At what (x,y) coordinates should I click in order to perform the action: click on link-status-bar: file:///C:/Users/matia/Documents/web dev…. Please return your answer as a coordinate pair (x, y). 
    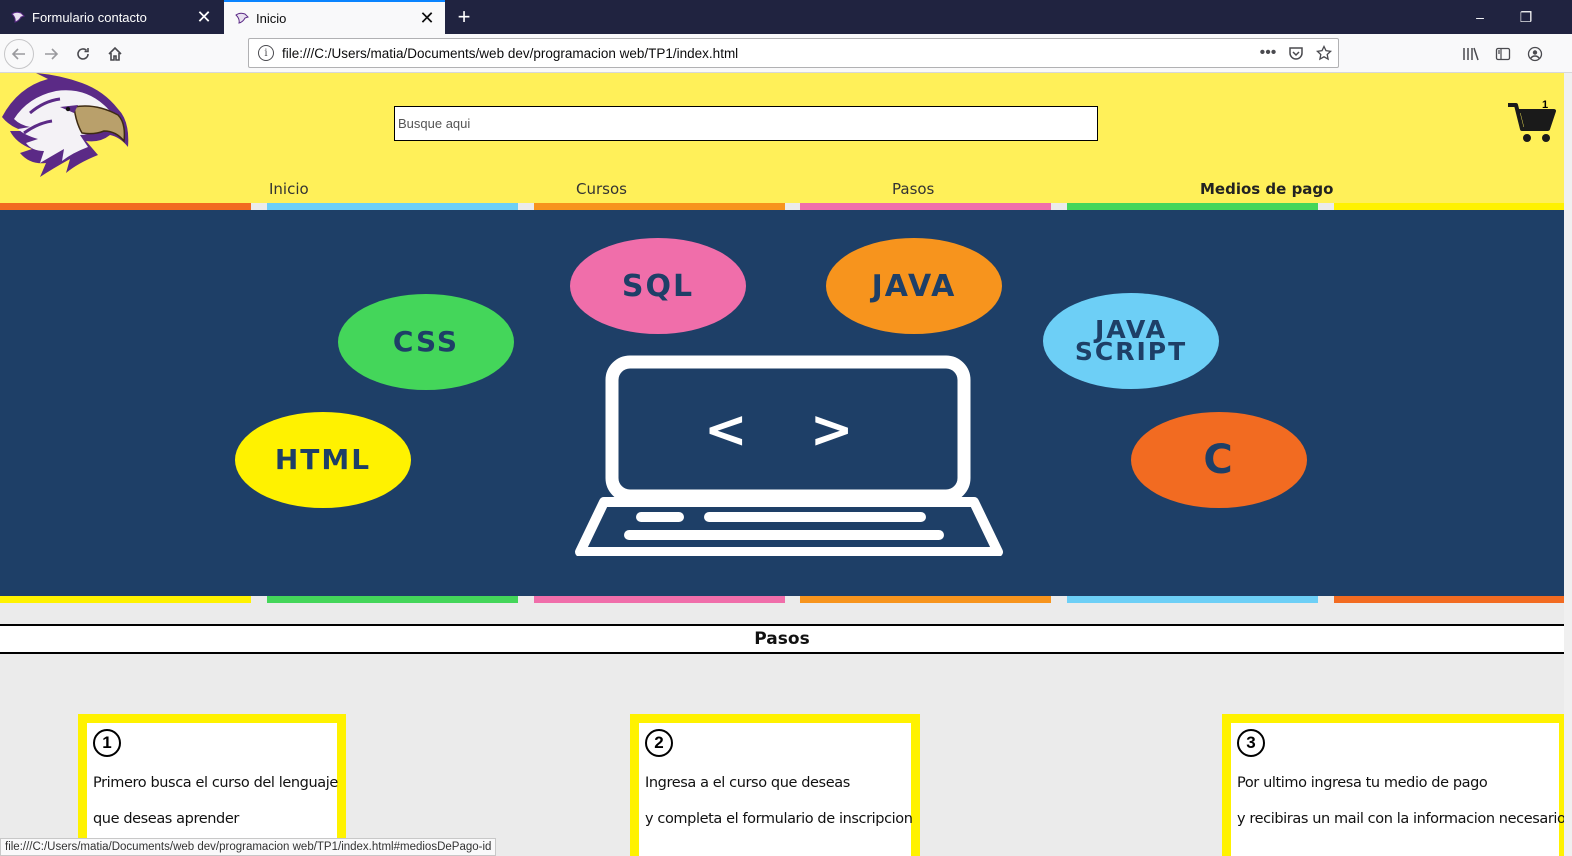
    Looking at the image, I should click on (248, 847).